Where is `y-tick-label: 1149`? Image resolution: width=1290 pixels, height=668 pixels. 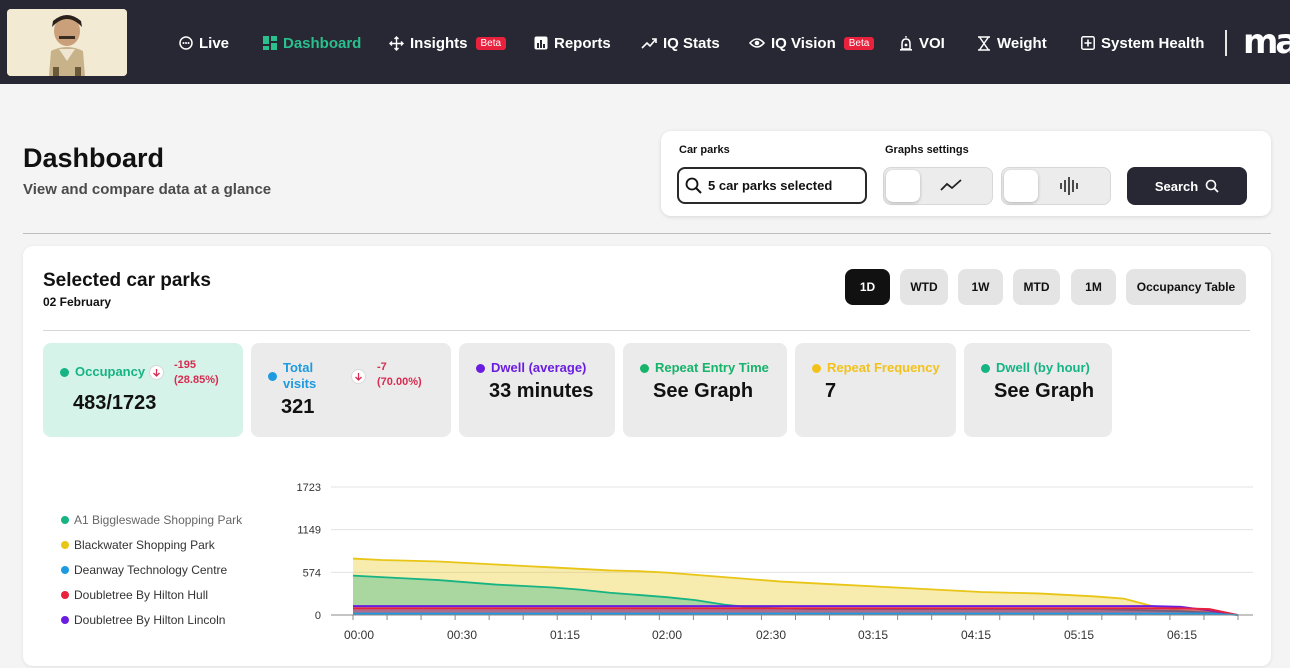
y-tick-label: 1149 is located at coordinates (309, 531).